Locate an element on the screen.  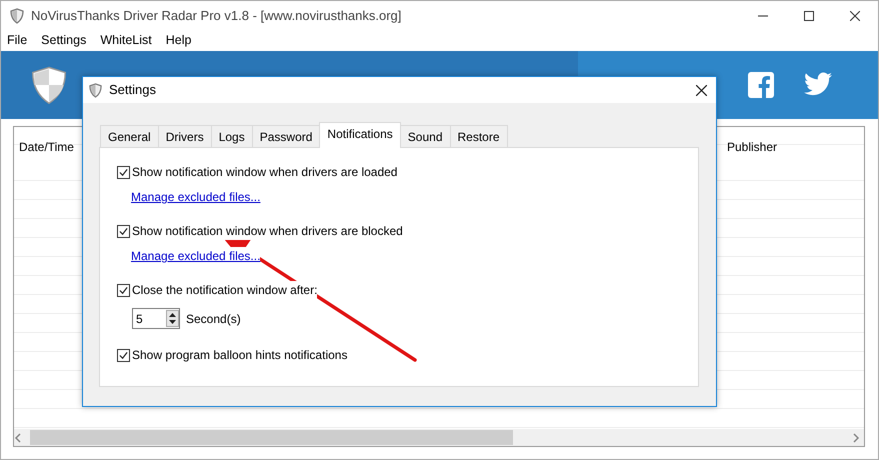
dialog-title: Settings is located at coordinates (132, 90).